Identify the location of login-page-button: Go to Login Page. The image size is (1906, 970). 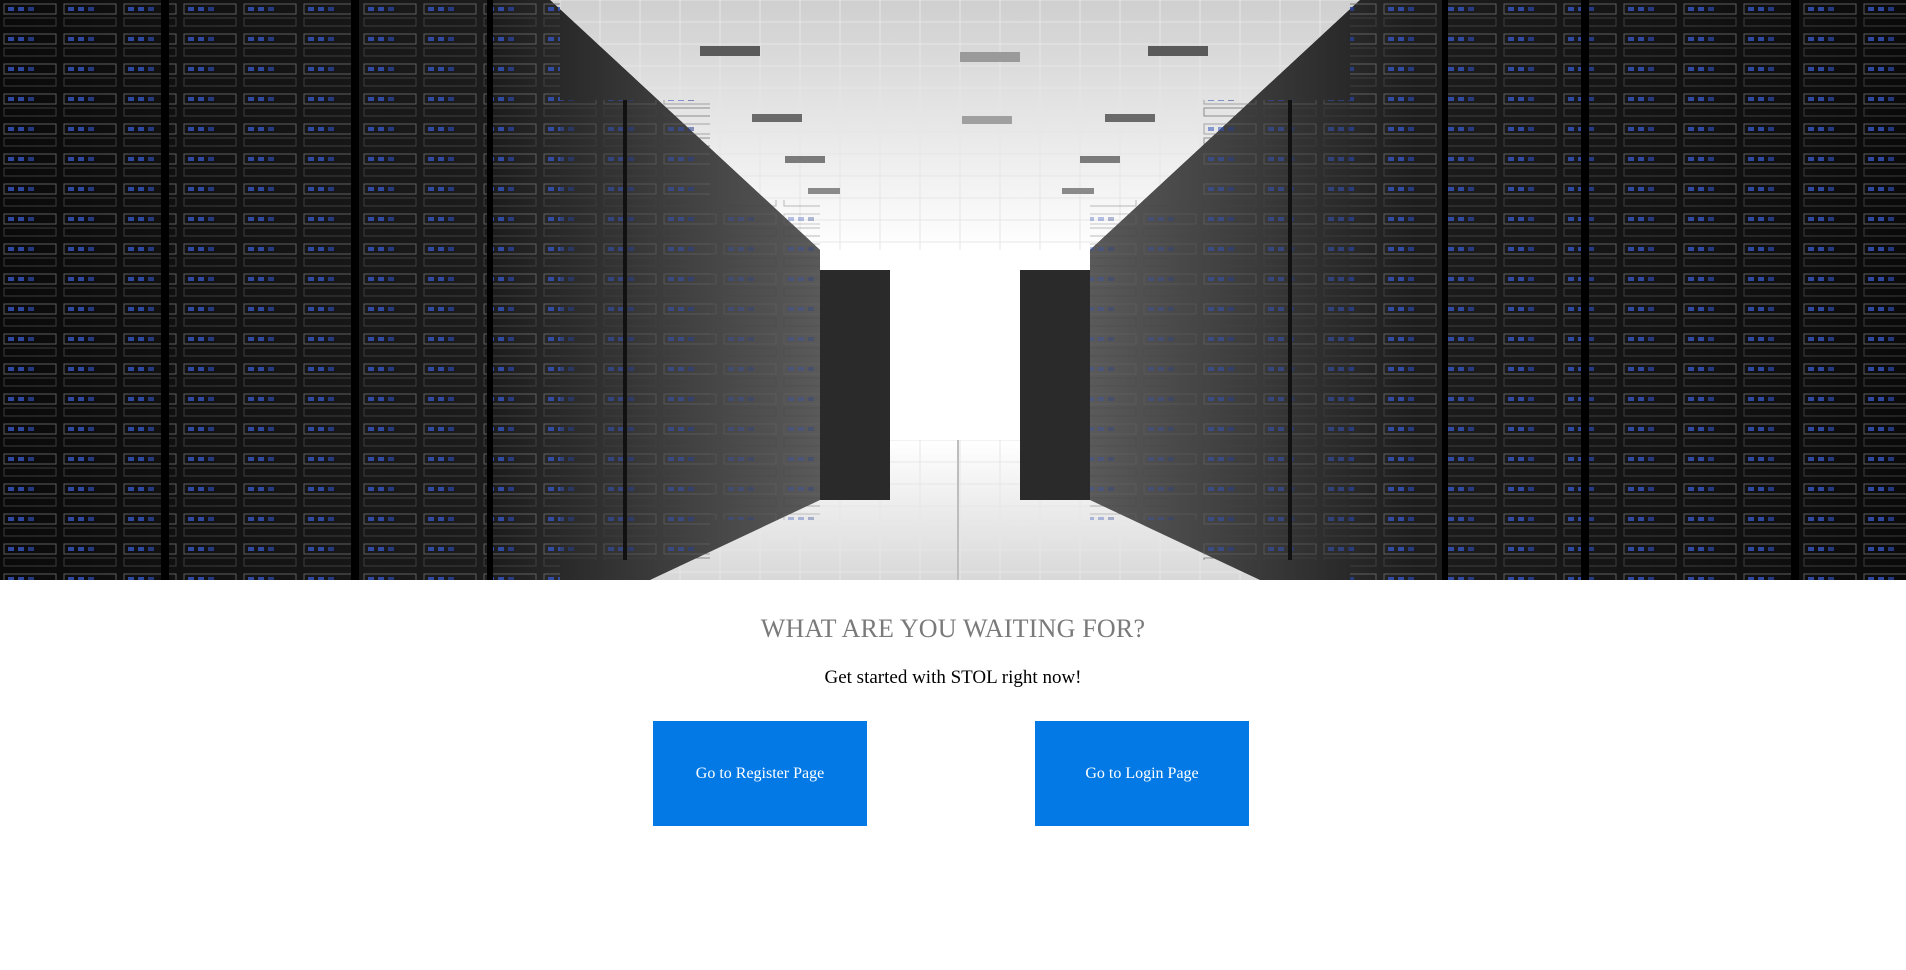
(1142, 773).